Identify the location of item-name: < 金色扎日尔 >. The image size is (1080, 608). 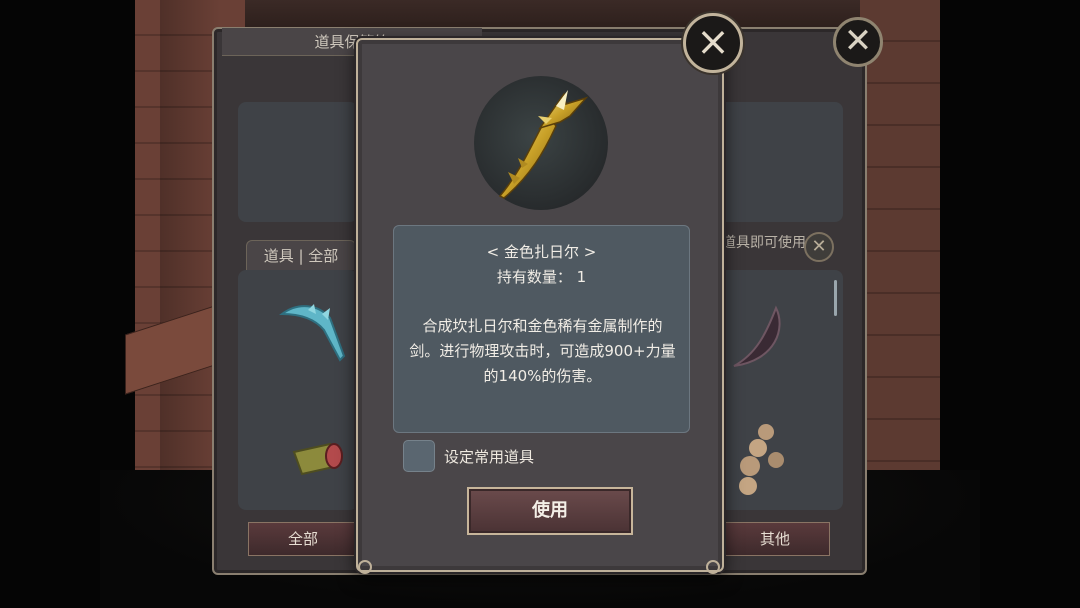
(541, 252).